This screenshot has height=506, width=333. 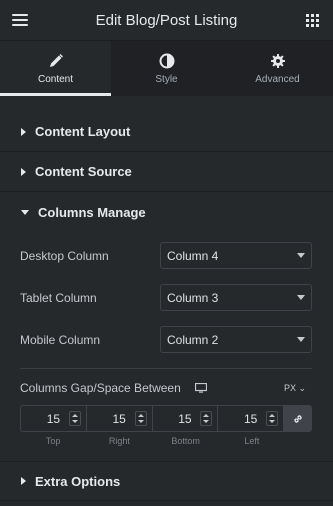 What do you see at coordinates (166, 79) in the screenshot?
I see `tab-style-label: Style` at bounding box center [166, 79].